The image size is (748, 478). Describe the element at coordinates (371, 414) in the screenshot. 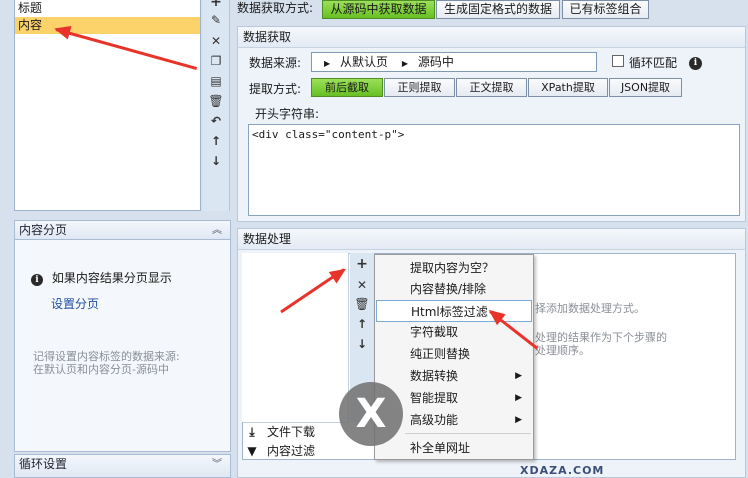

I see `watermark-logo: X` at that location.